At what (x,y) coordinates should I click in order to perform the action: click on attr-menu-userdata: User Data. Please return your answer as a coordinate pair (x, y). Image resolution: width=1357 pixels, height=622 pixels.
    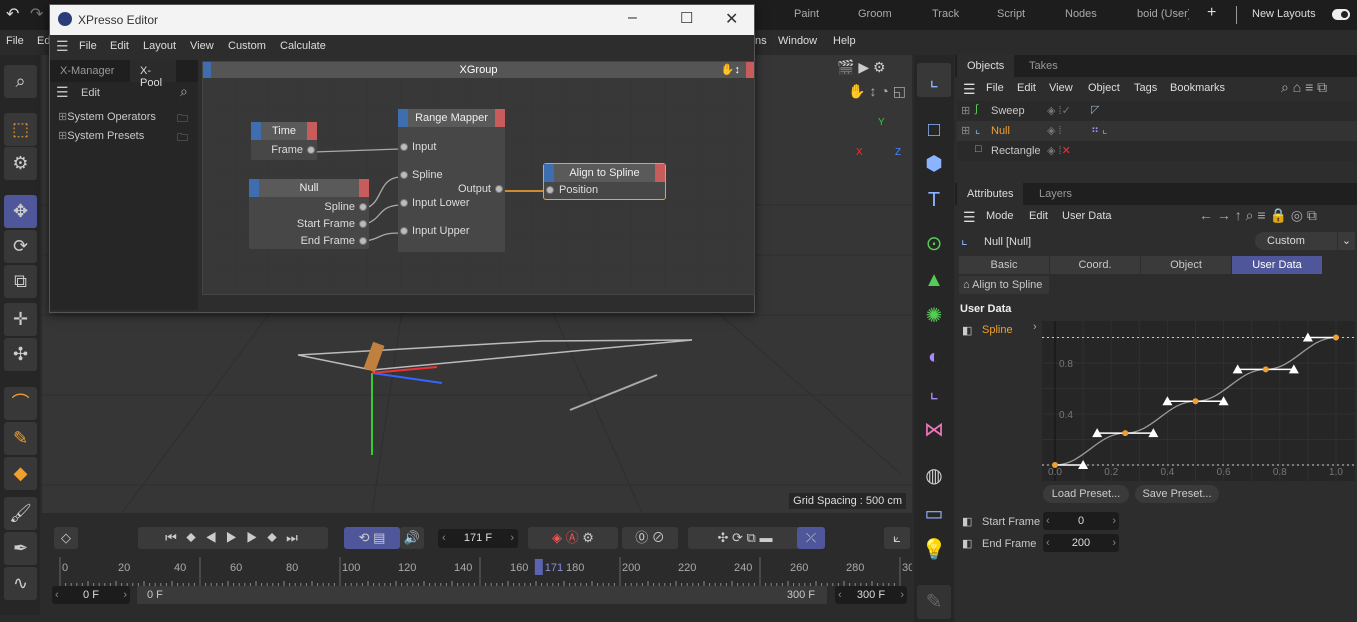
    Looking at the image, I should click on (1087, 216).